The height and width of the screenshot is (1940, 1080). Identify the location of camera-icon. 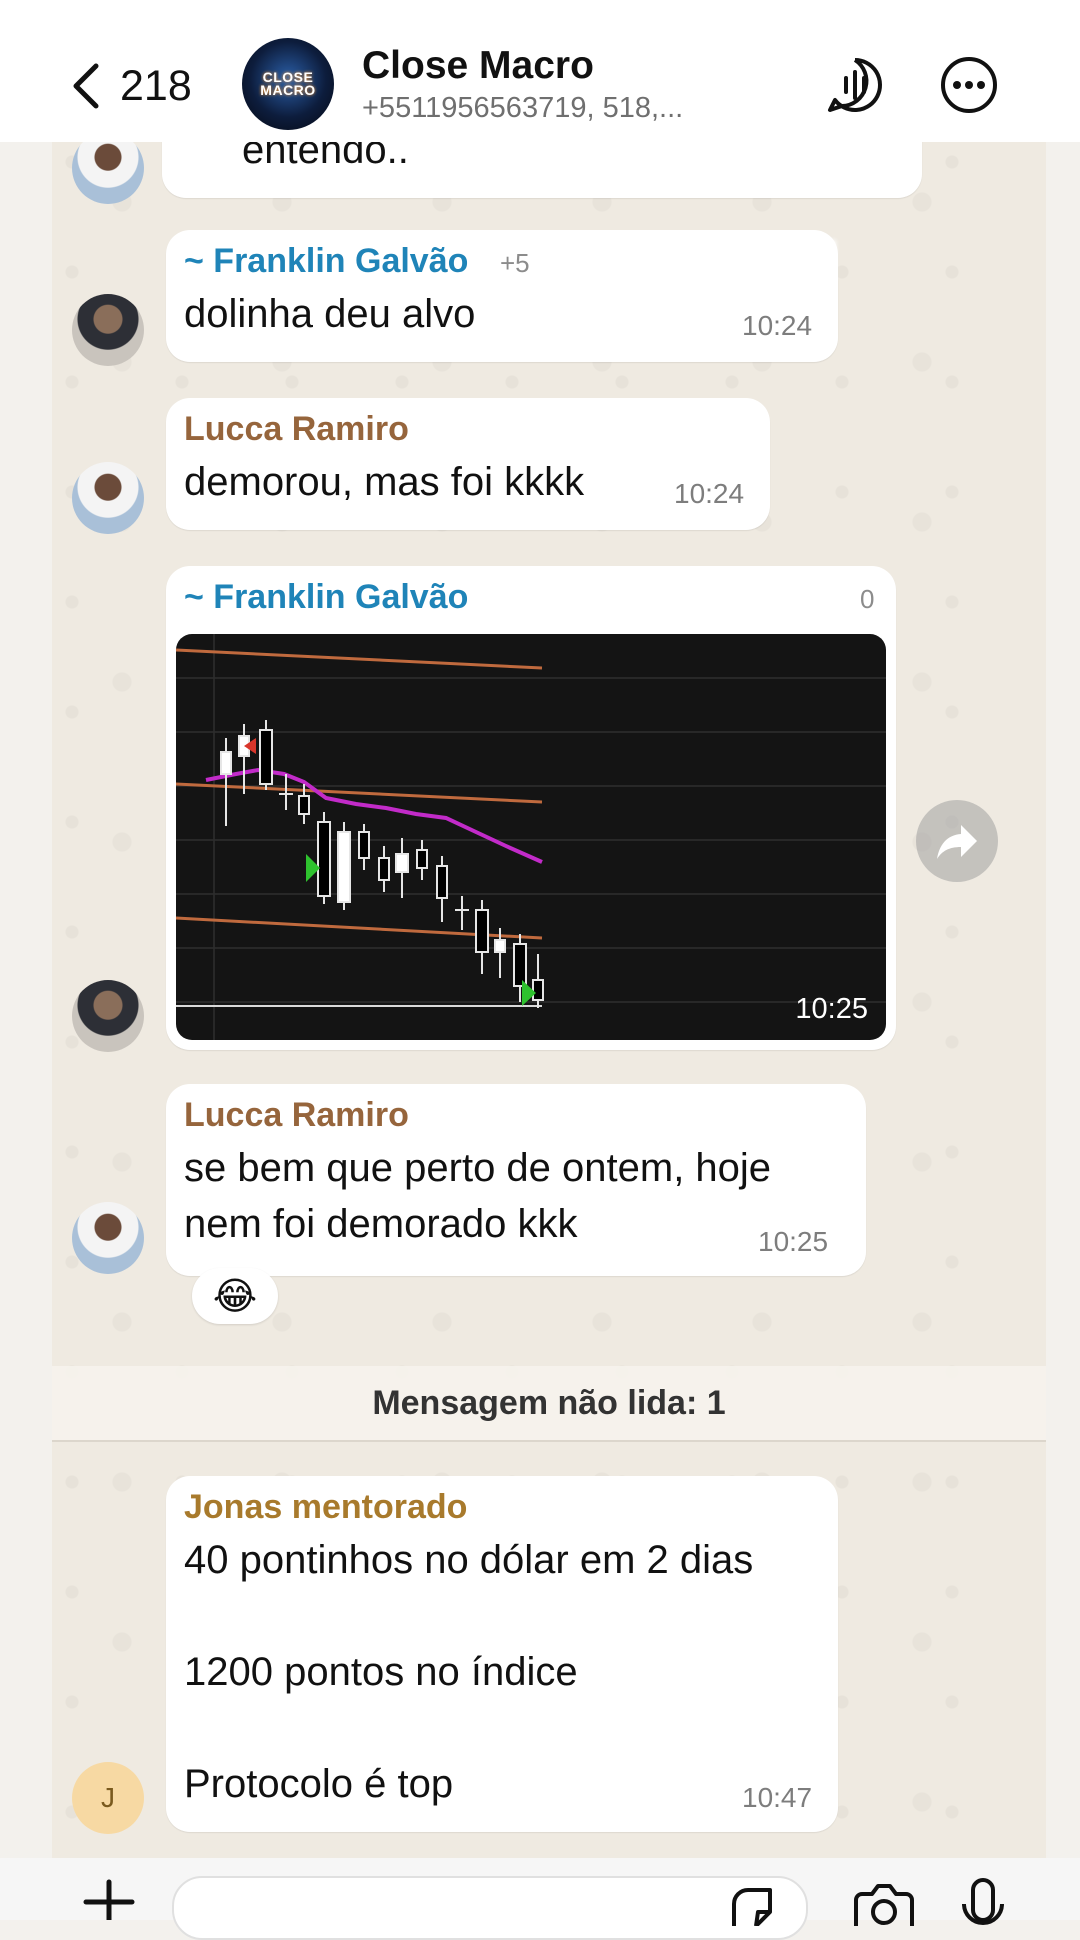
(884, 1904).